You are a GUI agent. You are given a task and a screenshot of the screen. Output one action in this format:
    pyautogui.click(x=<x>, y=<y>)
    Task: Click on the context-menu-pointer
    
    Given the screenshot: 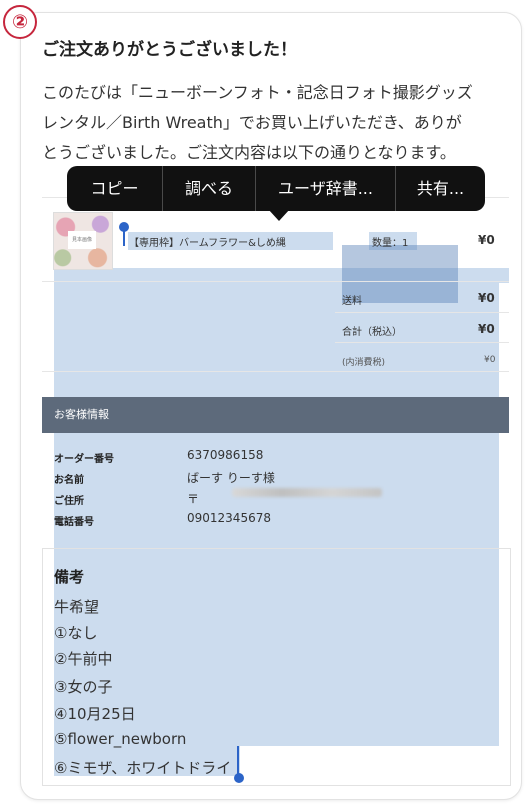 What is the action you would take?
    pyautogui.click(x=279, y=215)
    